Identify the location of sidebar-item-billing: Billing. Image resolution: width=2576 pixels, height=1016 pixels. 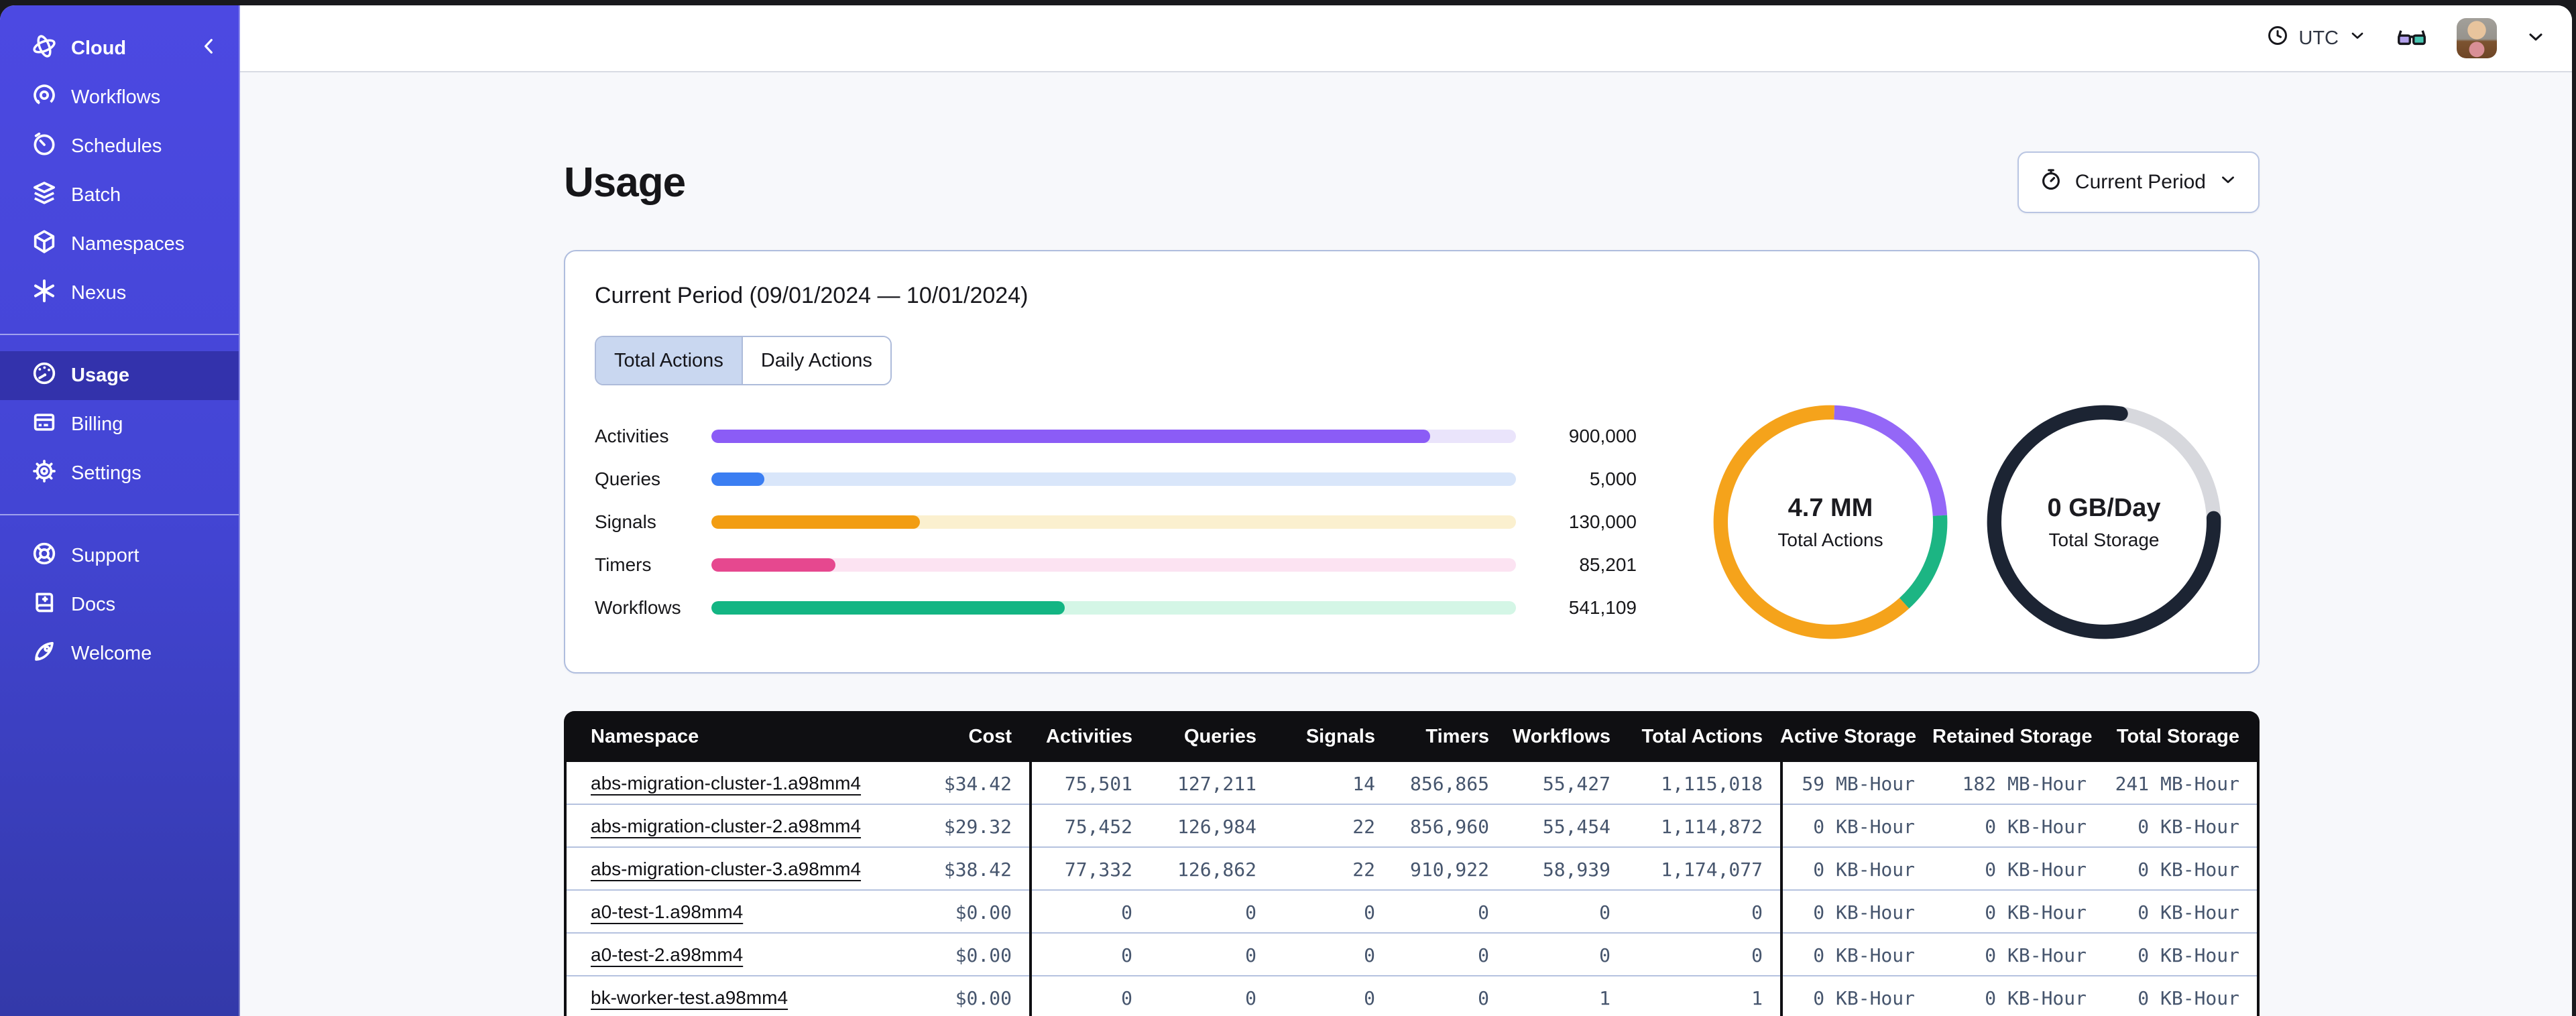
(119, 424).